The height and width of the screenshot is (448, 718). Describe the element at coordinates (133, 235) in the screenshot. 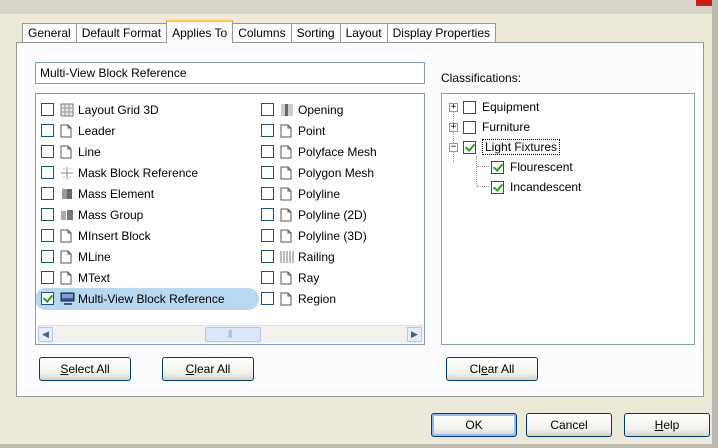

I see `object-type-item: MInsert Block` at that location.